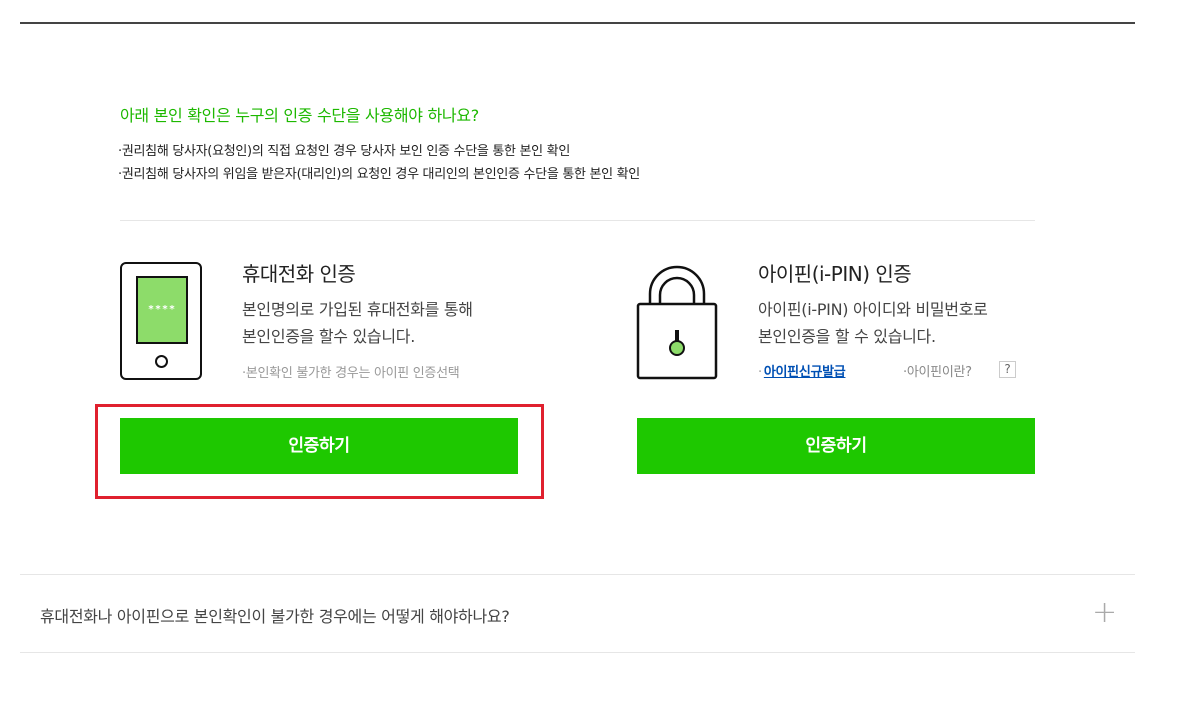  What do you see at coordinates (357, 309) in the screenshot?
I see `phone-desc-line: 본인명의로 가입된 휴대전화를 통해` at bounding box center [357, 309].